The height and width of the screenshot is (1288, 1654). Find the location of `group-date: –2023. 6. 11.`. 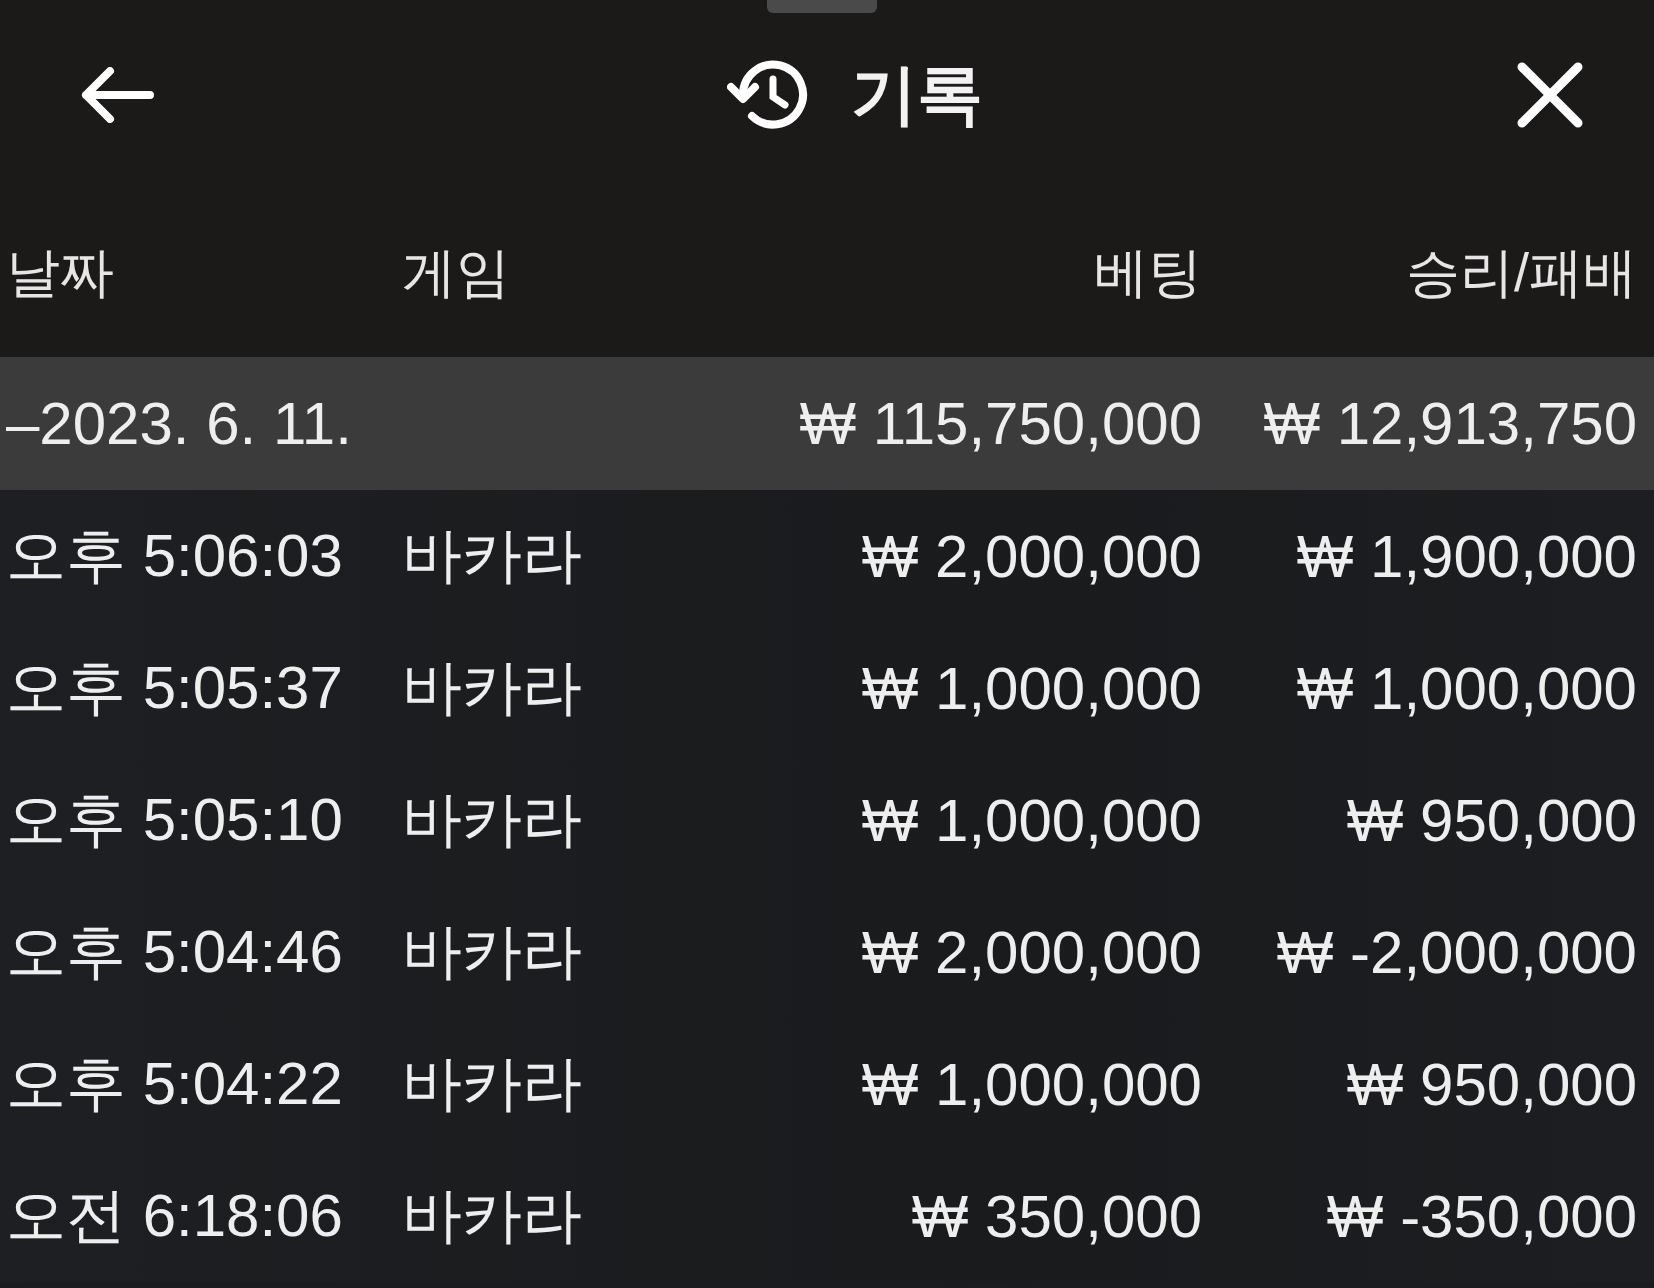

group-date: –2023. 6. 11. is located at coordinates (179, 423).